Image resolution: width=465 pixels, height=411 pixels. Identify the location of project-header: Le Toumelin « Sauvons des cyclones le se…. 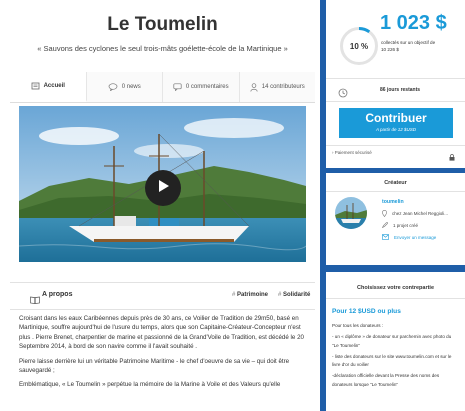
(162, 36).